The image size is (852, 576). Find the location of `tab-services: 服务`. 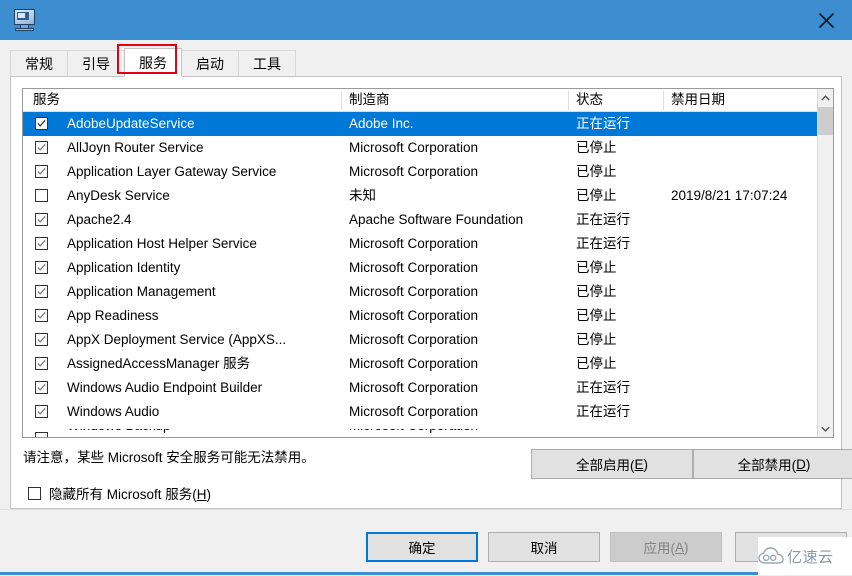

tab-services: 服务 is located at coordinates (153, 62).